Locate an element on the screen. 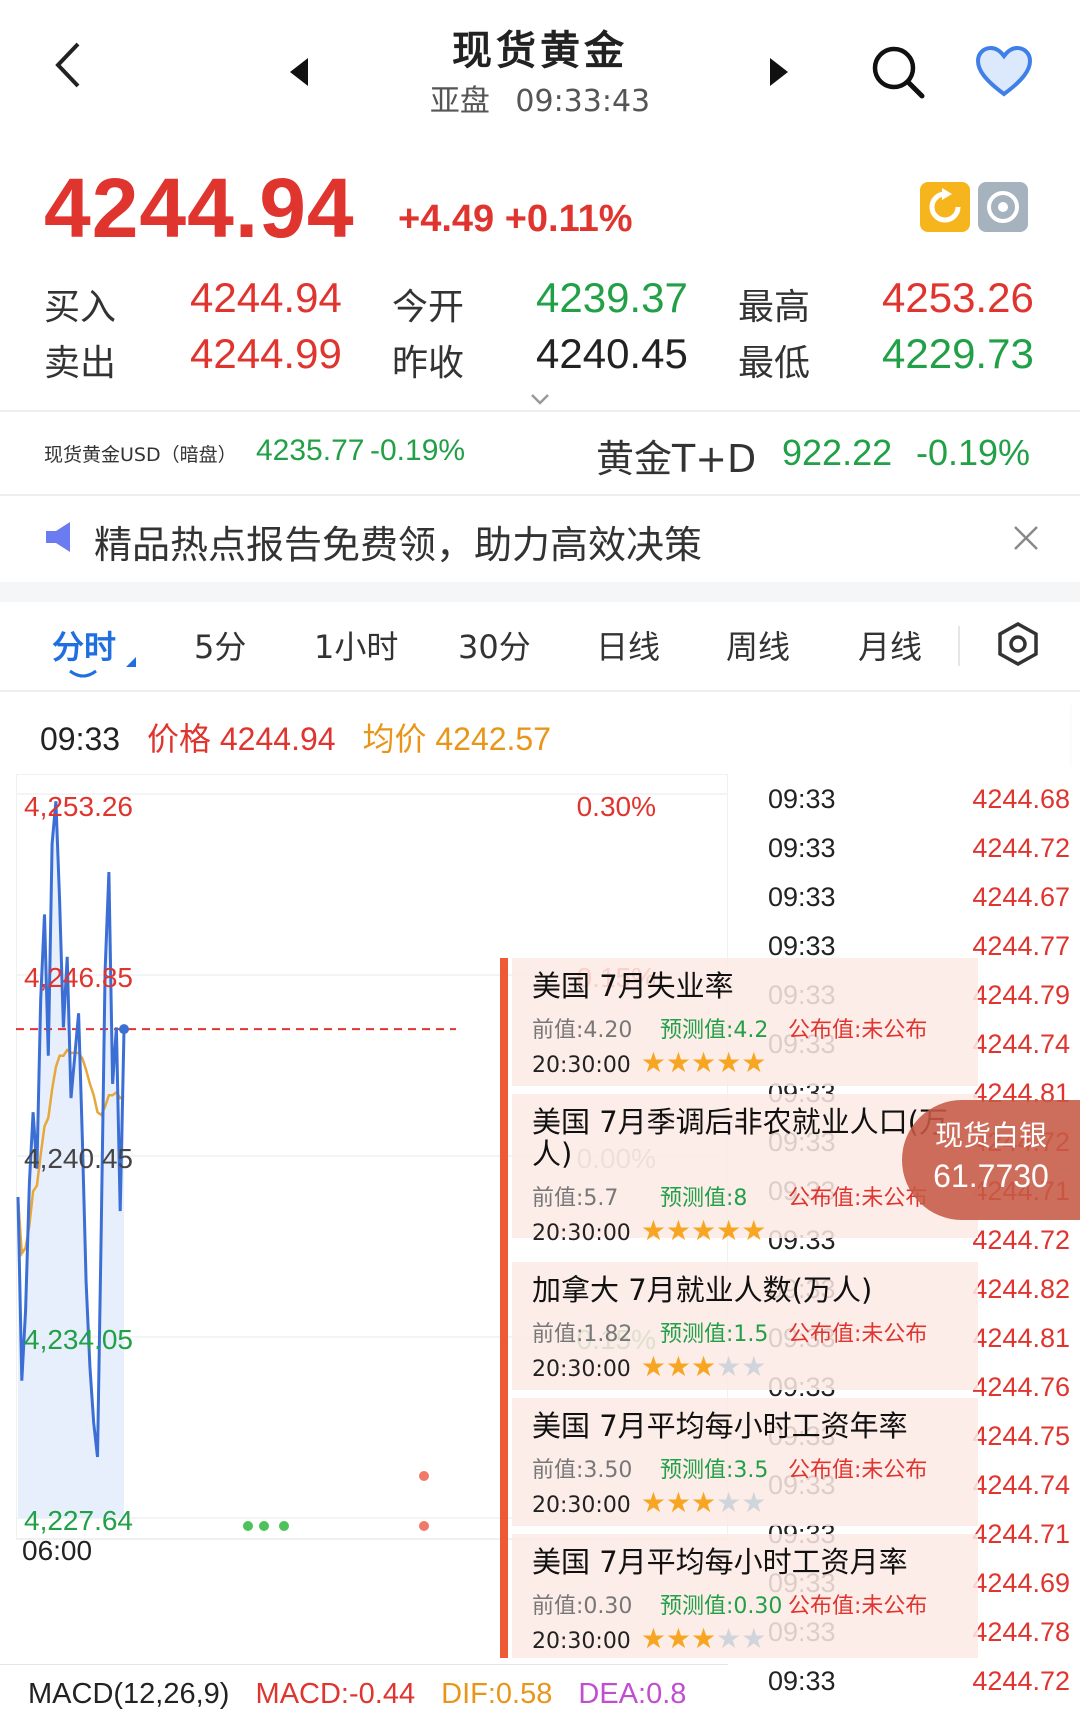 The width and height of the screenshot is (1080, 1721). tab-timeshare: 分时 is located at coordinates (84, 645).